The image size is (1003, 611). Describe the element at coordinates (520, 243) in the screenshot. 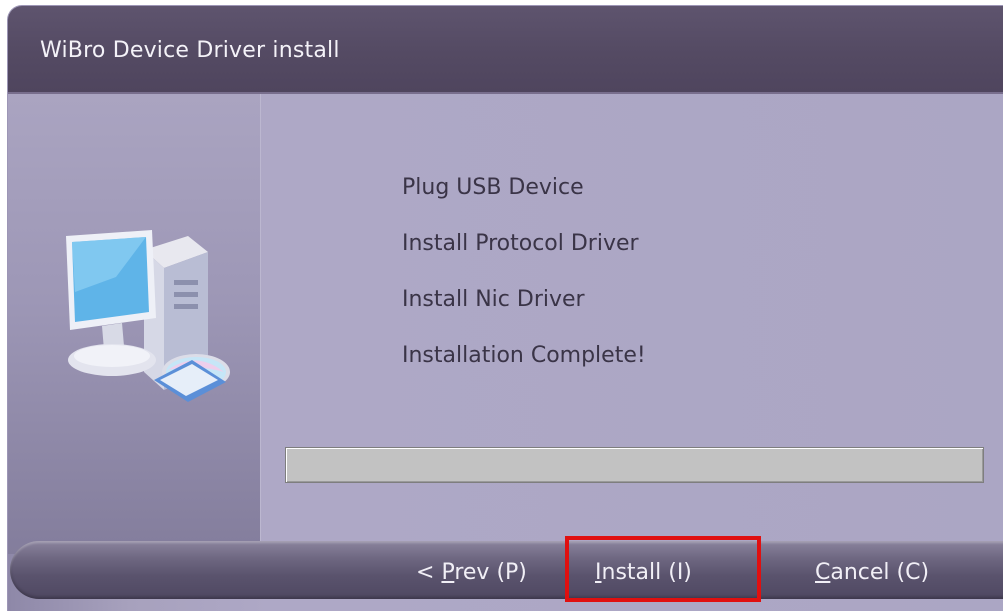

I see `step-protocol-driver: Install Protocol Driver` at that location.